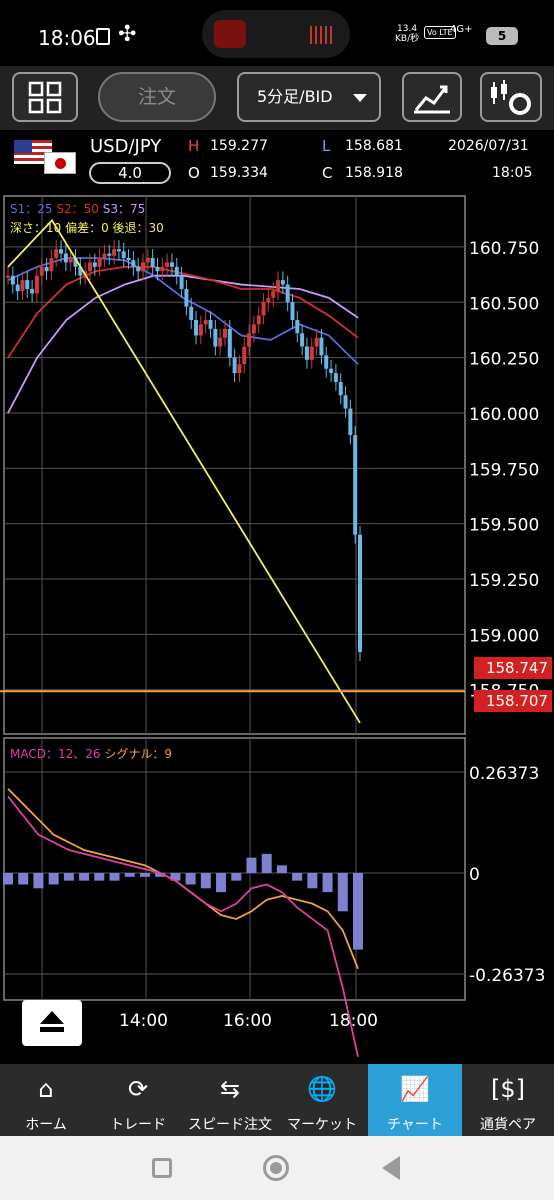 The height and width of the screenshot is (1200, 554). I want to click on currency-pair: USD/JPY, so click(125, 146).